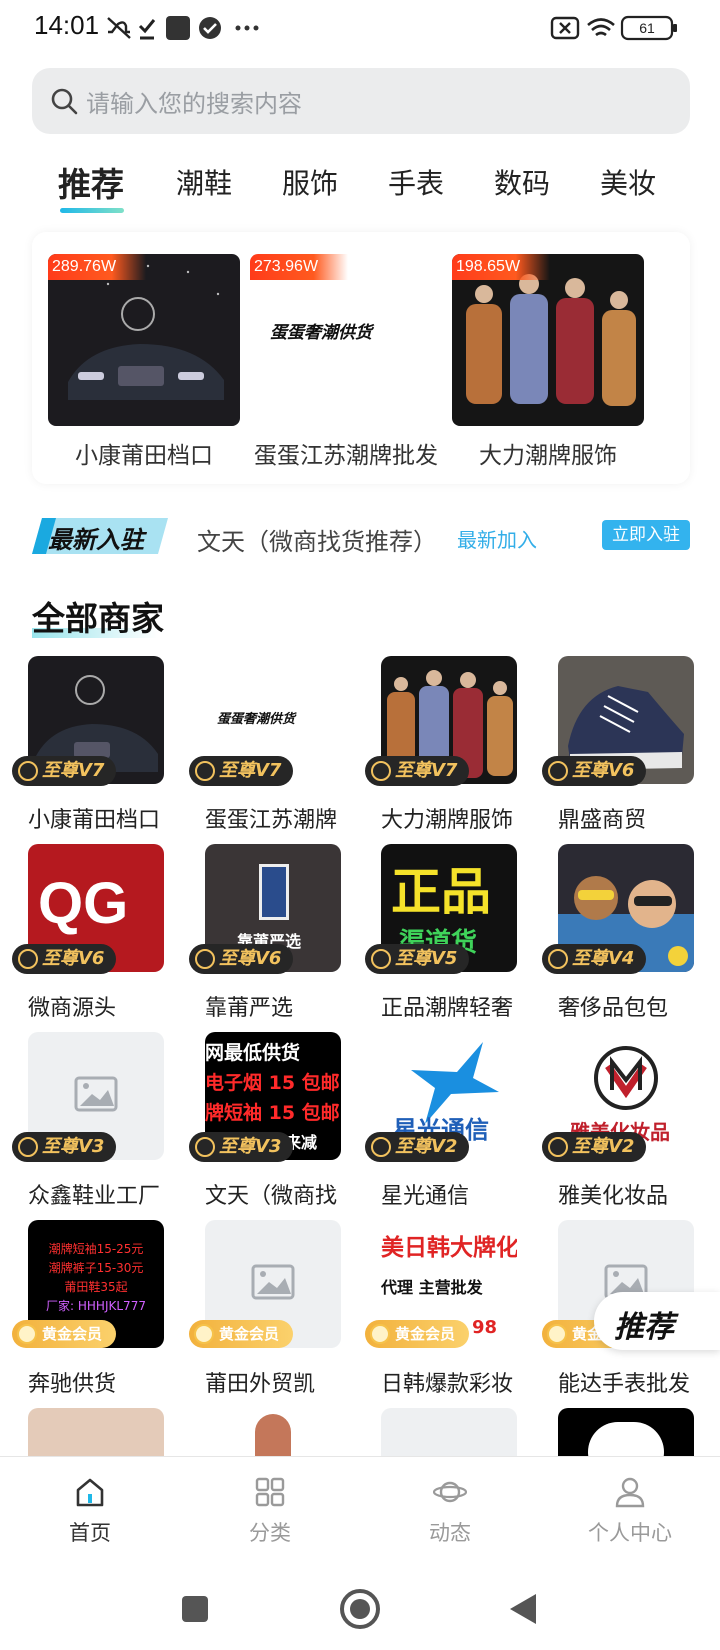 This screenshot has height=1650, width=720. I want to click on tab-watches: 手表, so click(416, 182).